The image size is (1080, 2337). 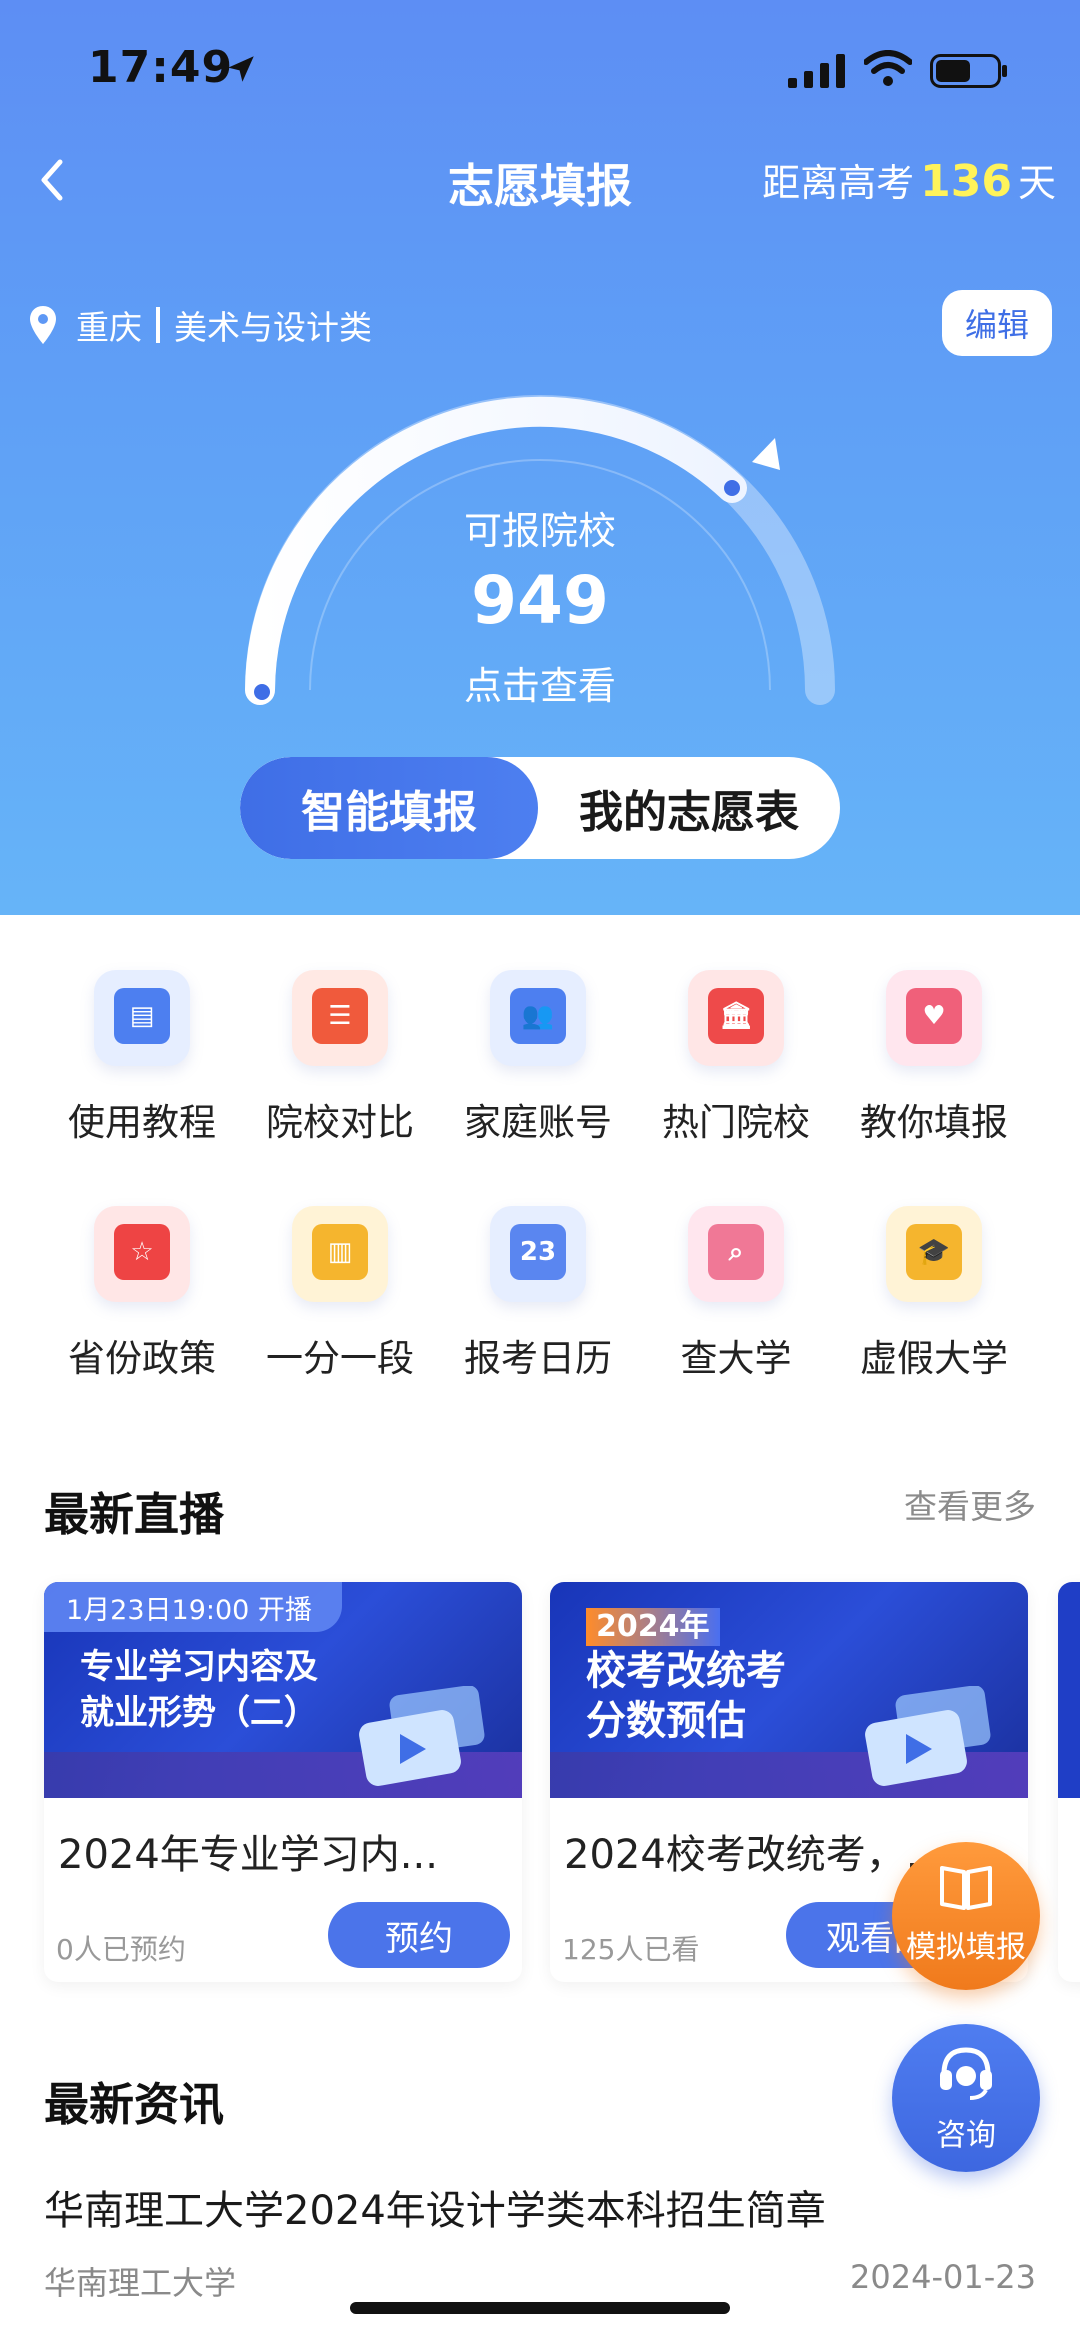 I want to click on wifi-icon, so click(x=888, y=68).